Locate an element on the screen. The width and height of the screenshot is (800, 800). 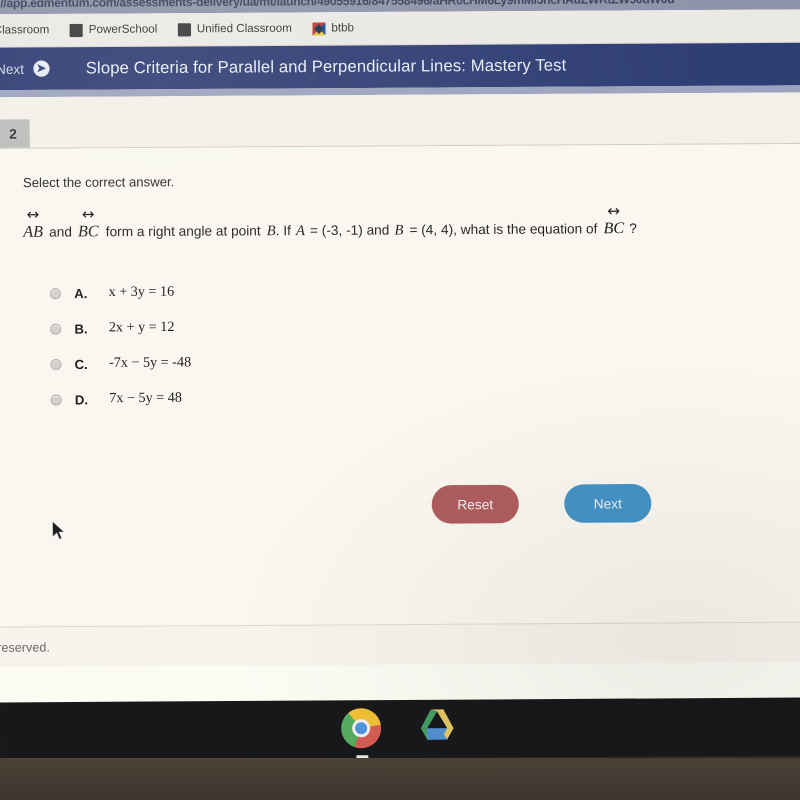
header-next-label: Next is located at coordinates (12, 69).